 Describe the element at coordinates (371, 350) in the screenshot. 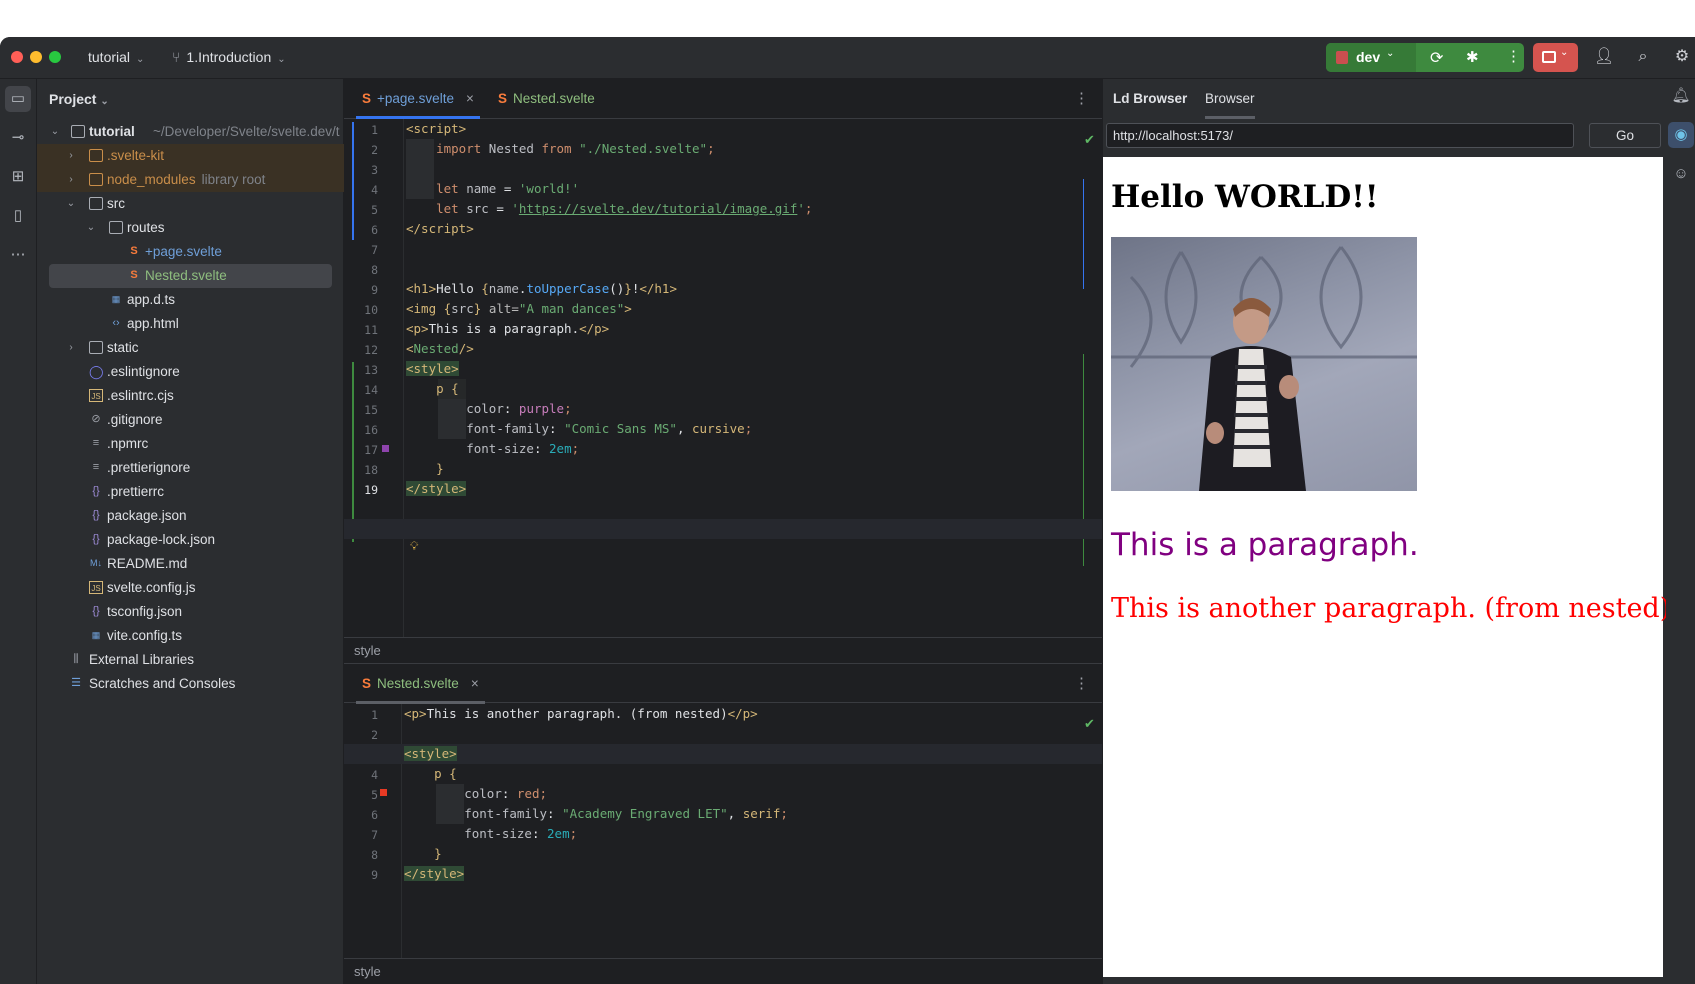

I see `line-number: 12` at that location.